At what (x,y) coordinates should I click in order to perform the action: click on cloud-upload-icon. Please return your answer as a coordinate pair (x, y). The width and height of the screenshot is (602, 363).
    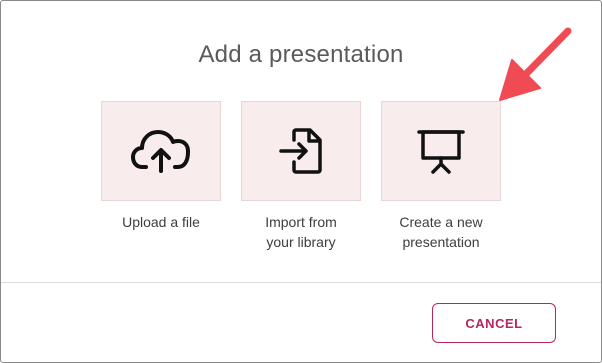
    Looking at the image, I should click on (160, 151).